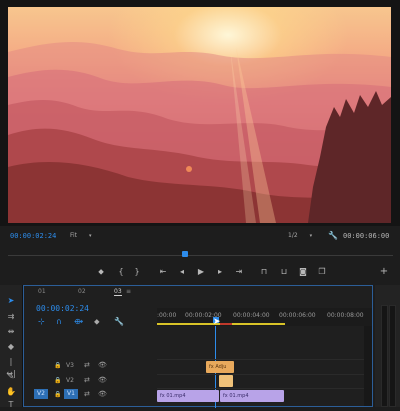  What do you see at coordinates (101, 272) in the screenshot?
I see `marker-icon: ⬥` at bounding box center [101, 272].